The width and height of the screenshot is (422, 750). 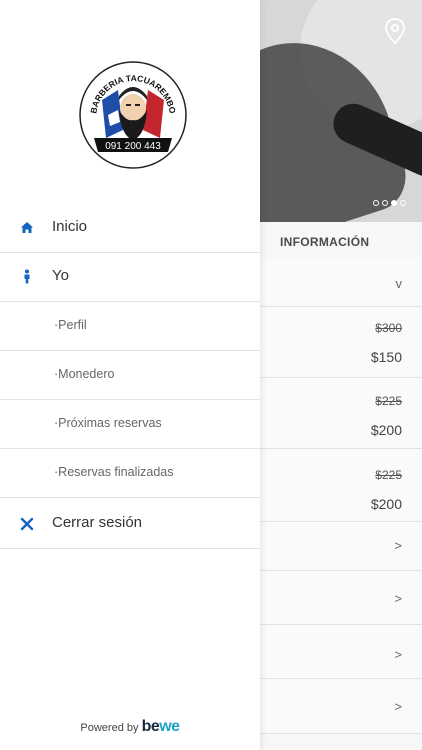 What do you see at coordinates (395, 31) in the screenshot?
I see `location-pin-icon` at bounding box center [395, 31].